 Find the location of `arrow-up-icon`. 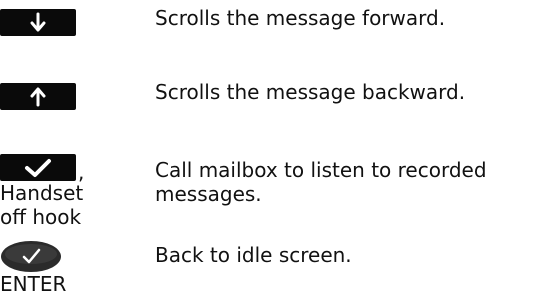

arrow-up-icon is located at coordinates (38, 97).